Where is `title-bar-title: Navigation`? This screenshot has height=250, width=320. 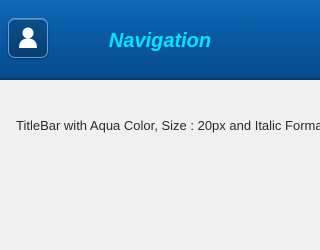
title-bar-title: Navigation is located at coordinates (160, 41).